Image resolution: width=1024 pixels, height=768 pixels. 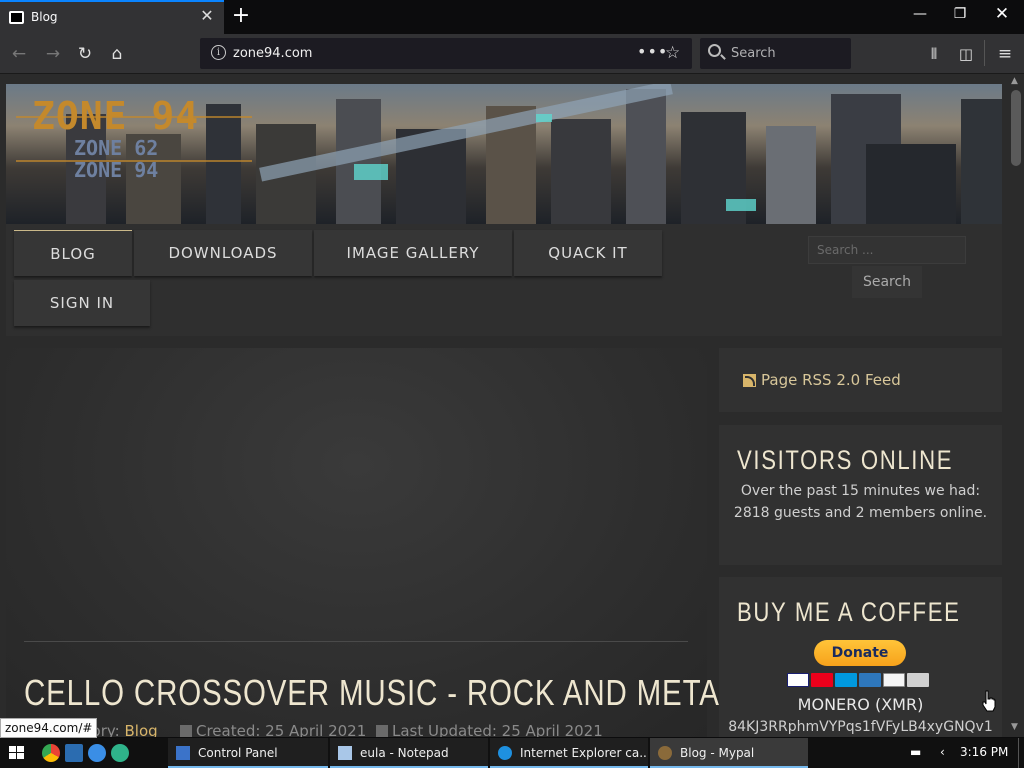 I want to click on discover-card-icon, so click(x=894, y=680).